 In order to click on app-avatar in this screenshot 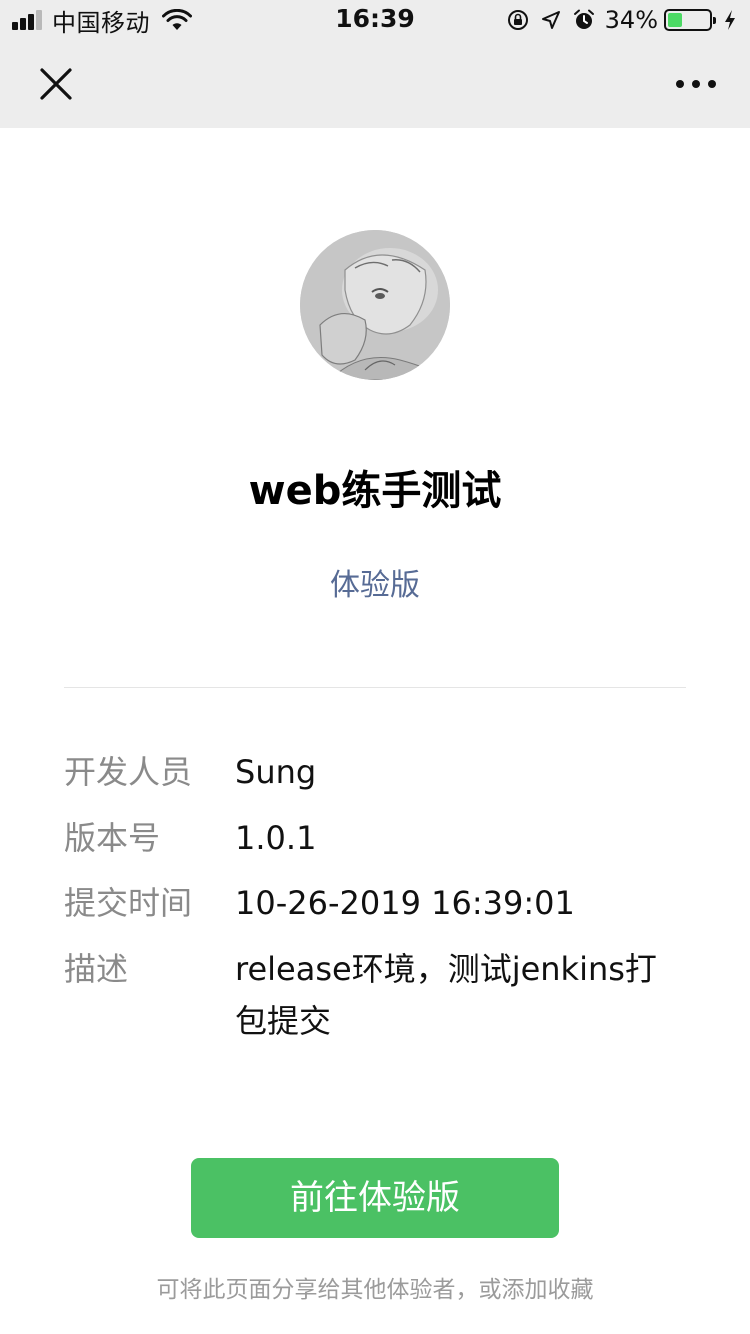, I will do `click(375, 305)`.